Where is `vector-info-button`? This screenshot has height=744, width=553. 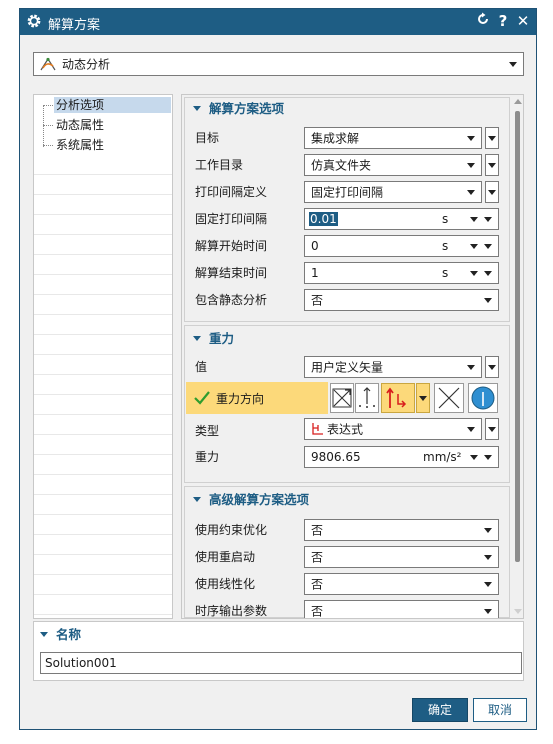
vector-info-button is located at coordinates (483, 398).